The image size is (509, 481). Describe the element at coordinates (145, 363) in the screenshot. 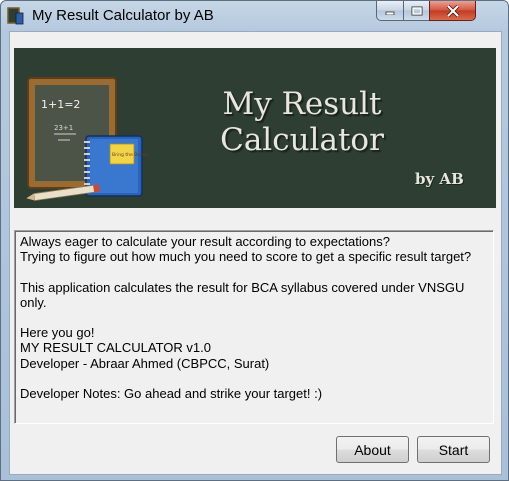

I see `description-line: Developer - Abraar Ahmed (CBPCC, Surat)` at that location.